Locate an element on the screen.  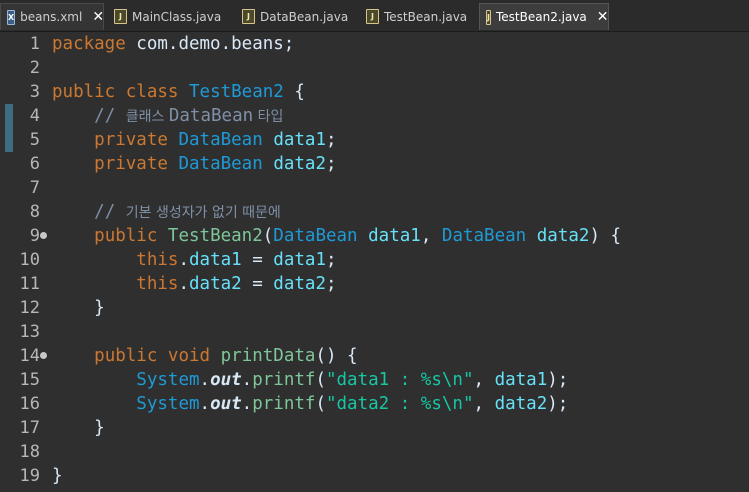
code-line: 8 // 기본 생성자가 없기 때문에 is located at coordinates (374, 212).